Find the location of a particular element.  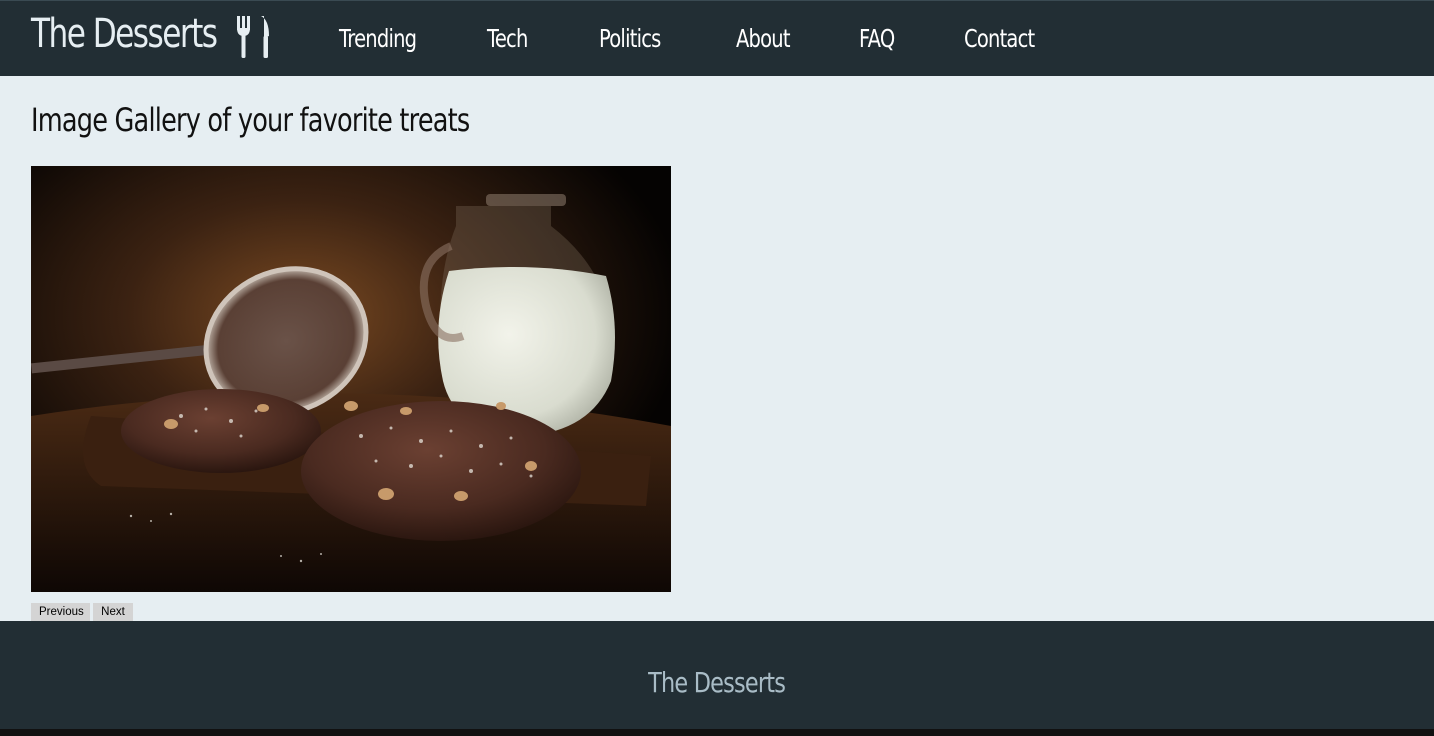

brand-logo-link: The Desserts is located at coordinates (131, 34).